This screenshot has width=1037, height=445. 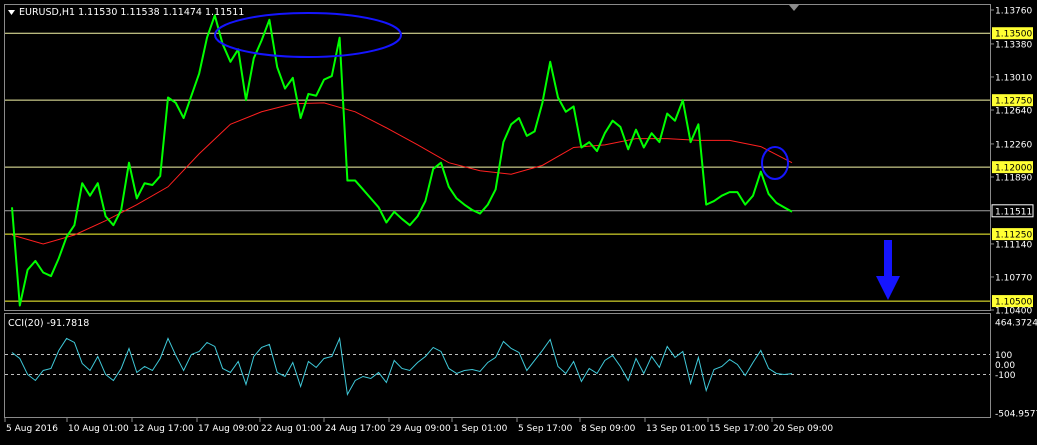 What do you see at coordinates (480, 429) in the screenshot?
I see `time-tick-label-7: 1 Sep 01:00` at bounding box center [480, 429].